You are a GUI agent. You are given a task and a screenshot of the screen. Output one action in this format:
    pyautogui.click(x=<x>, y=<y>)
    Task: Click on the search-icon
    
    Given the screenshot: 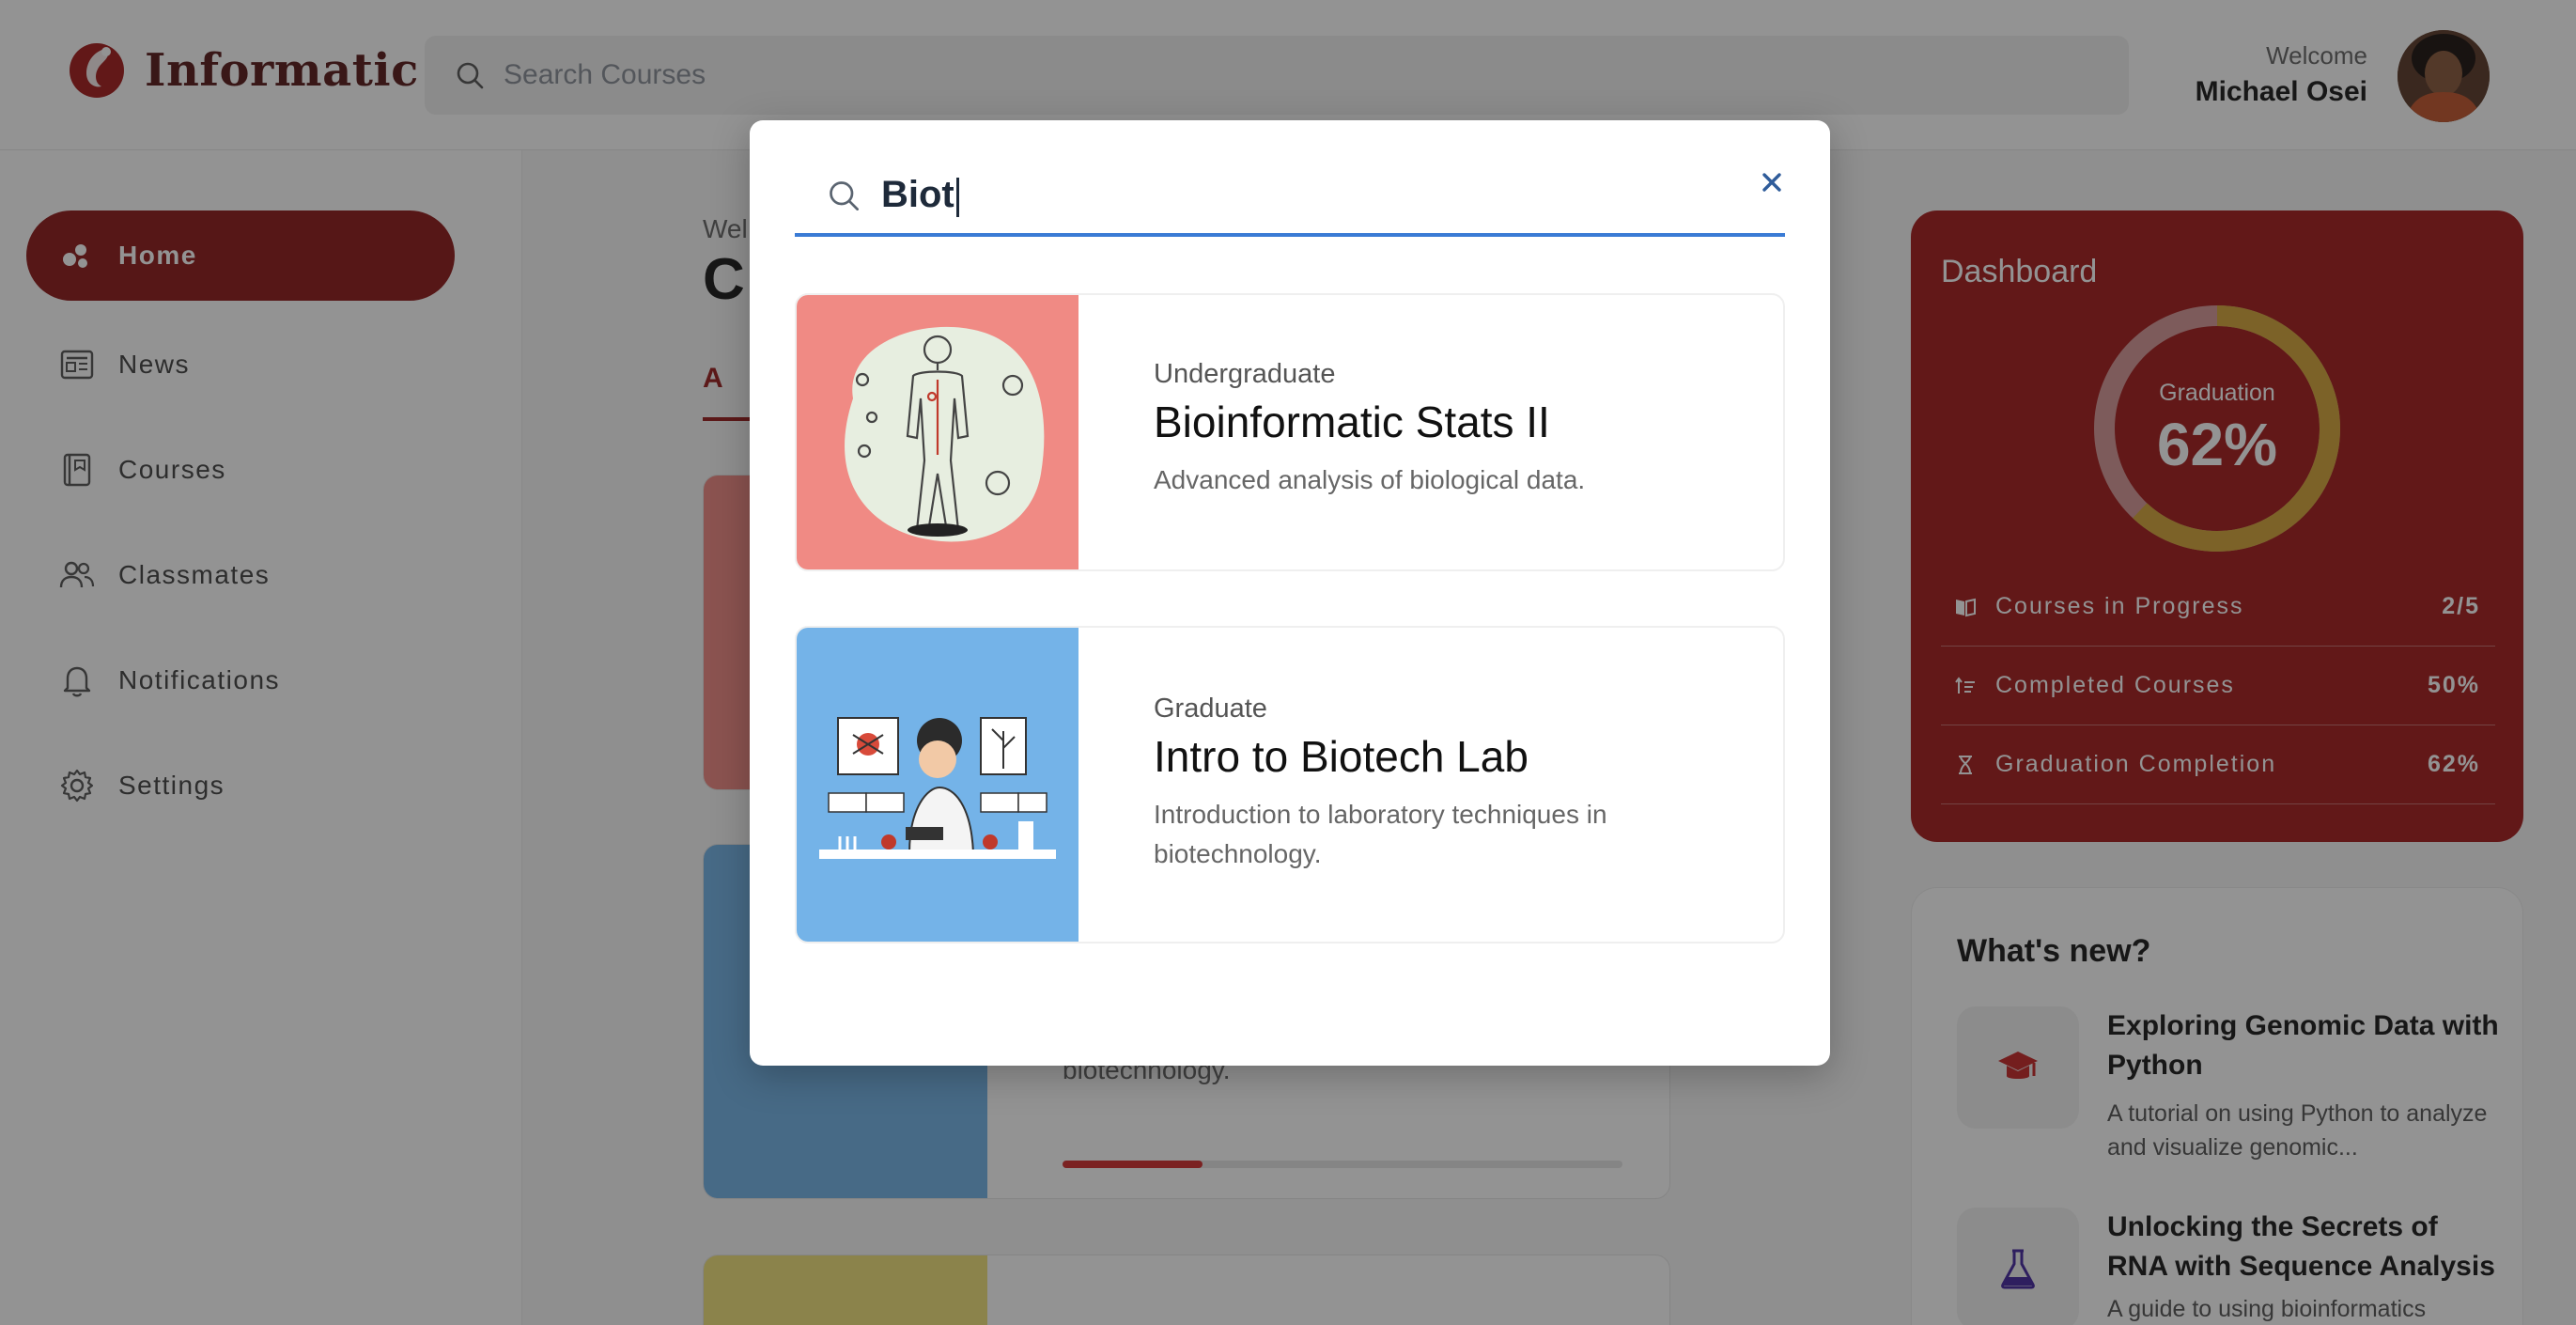 What is the action you would take?
    pyautogui.click(x=844, y=195)
    